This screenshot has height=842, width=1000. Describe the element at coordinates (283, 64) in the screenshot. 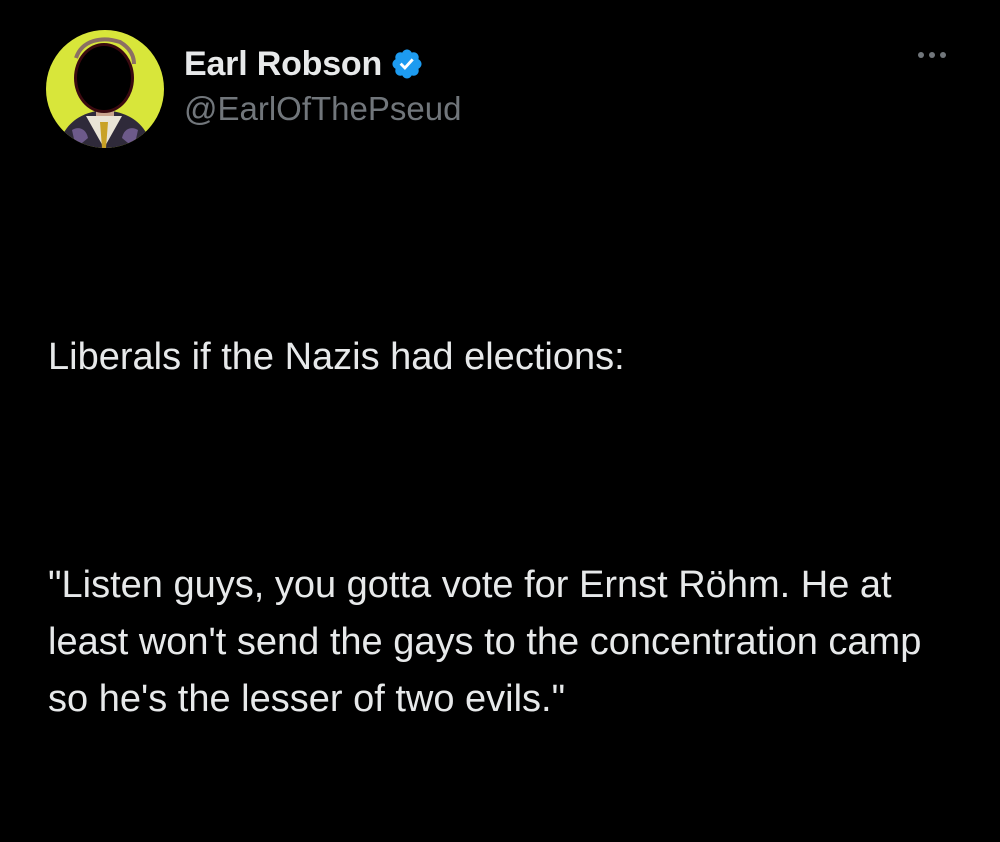

I see `author-display-name: Earl Robson` at that location.